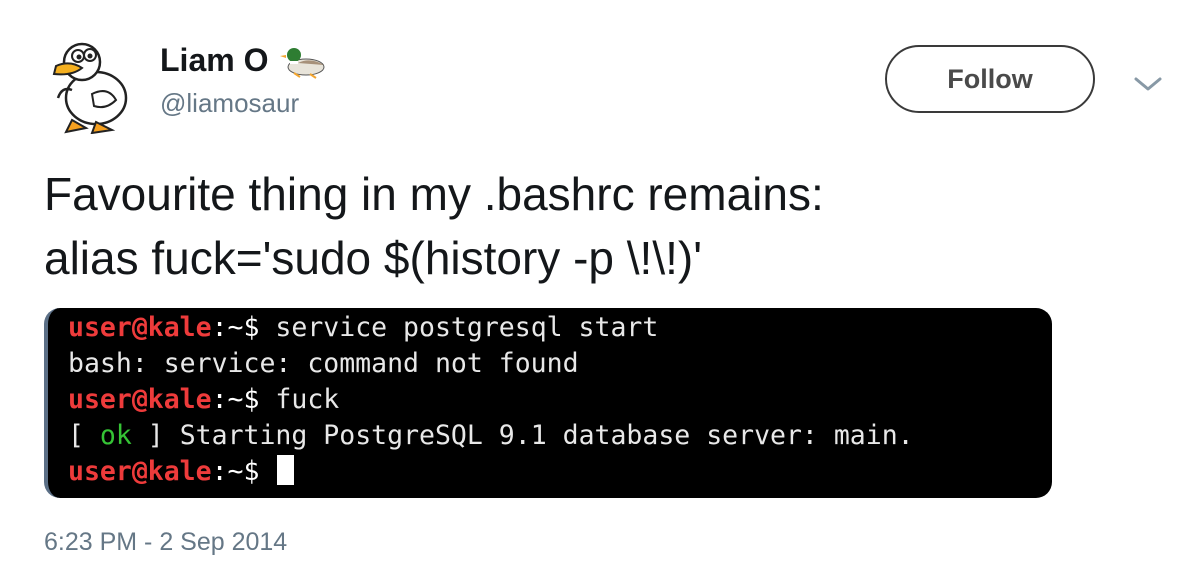 The image size is (1204, 578). I want to click on terminal-cursor, so click(286, 470).